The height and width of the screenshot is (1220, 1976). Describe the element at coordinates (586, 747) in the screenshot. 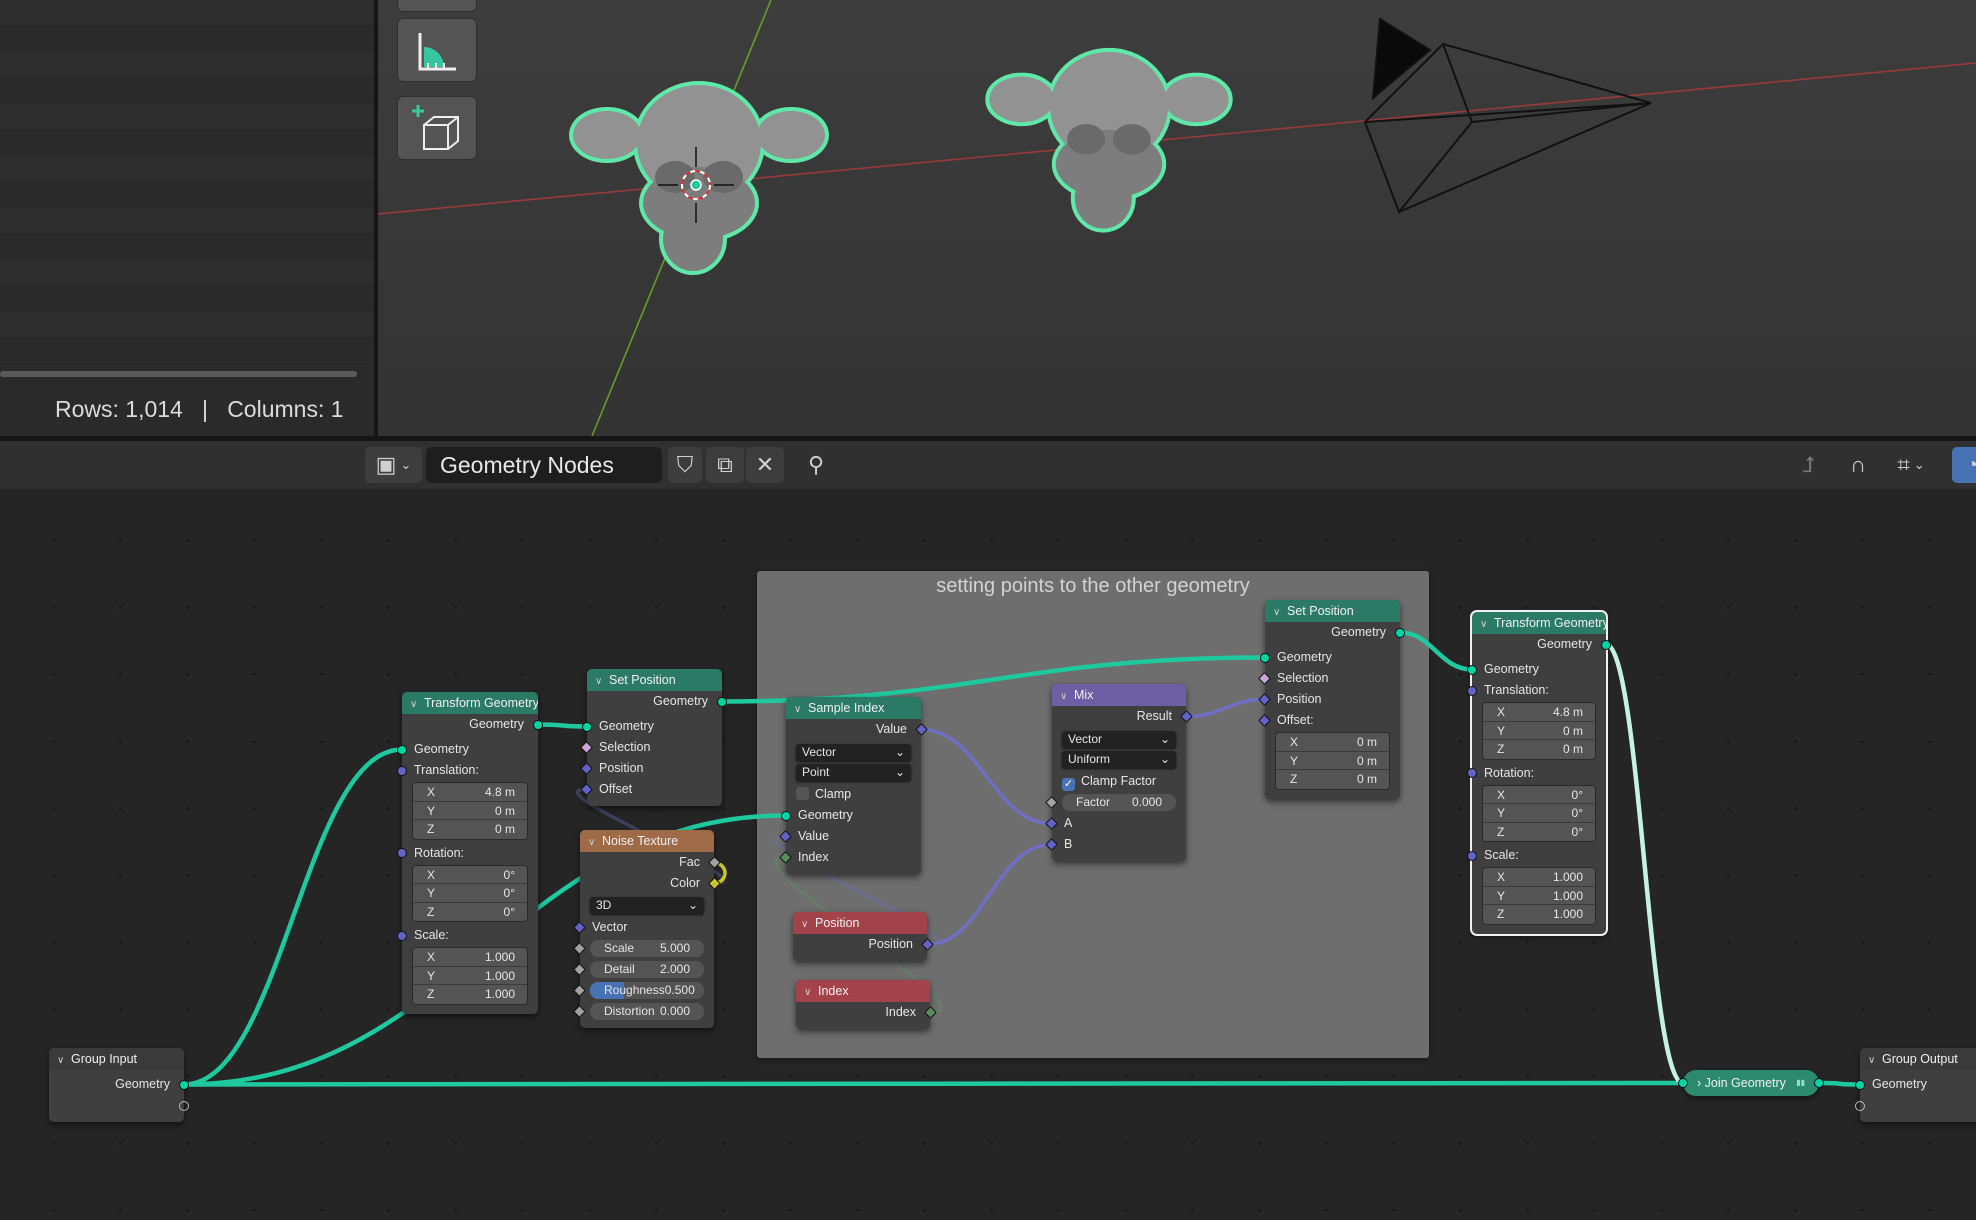

I see `bool-socket` at that location.